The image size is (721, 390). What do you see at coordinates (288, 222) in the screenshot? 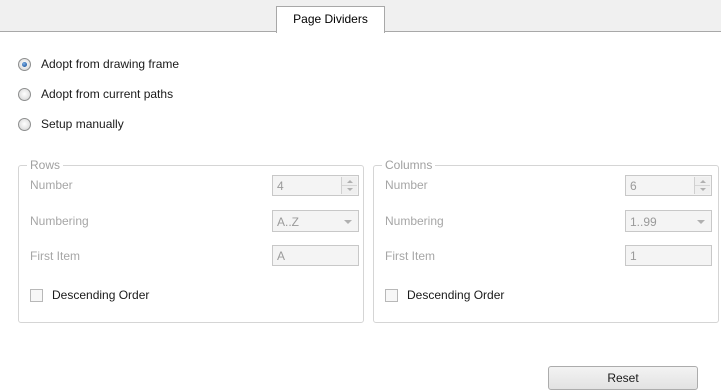
I see `rows-numbering-value: A..Z` at bounding box center [288, 222].